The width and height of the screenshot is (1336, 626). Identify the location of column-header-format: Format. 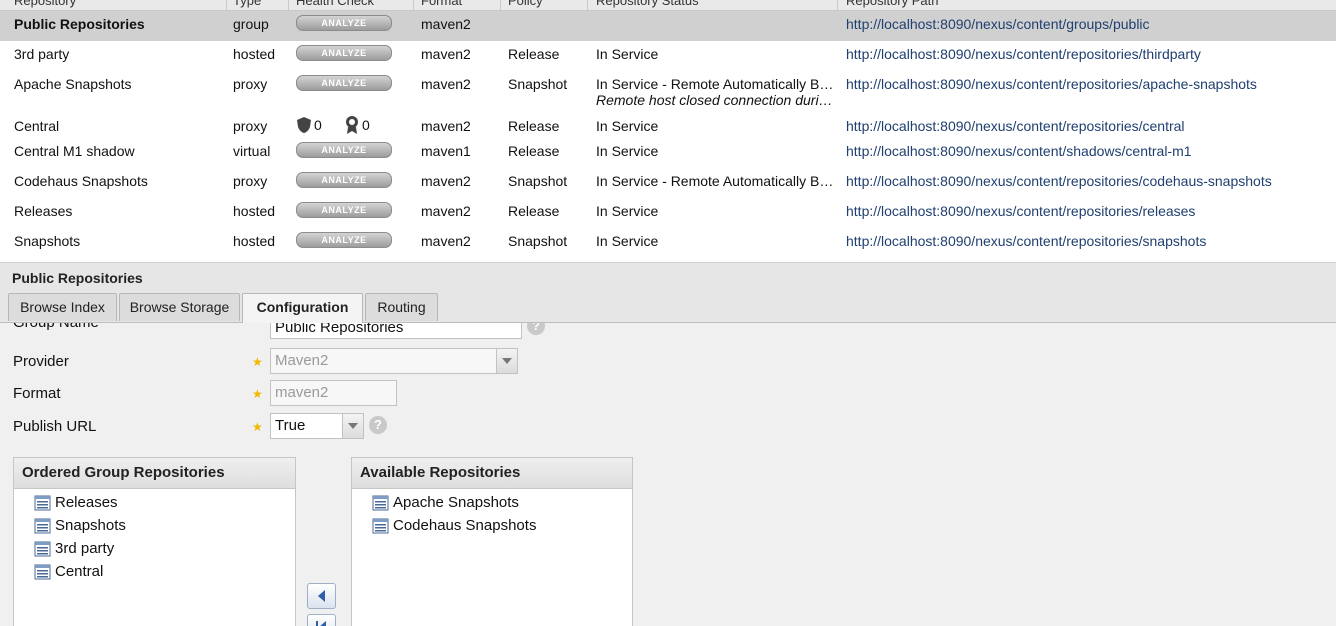
(441, 4).